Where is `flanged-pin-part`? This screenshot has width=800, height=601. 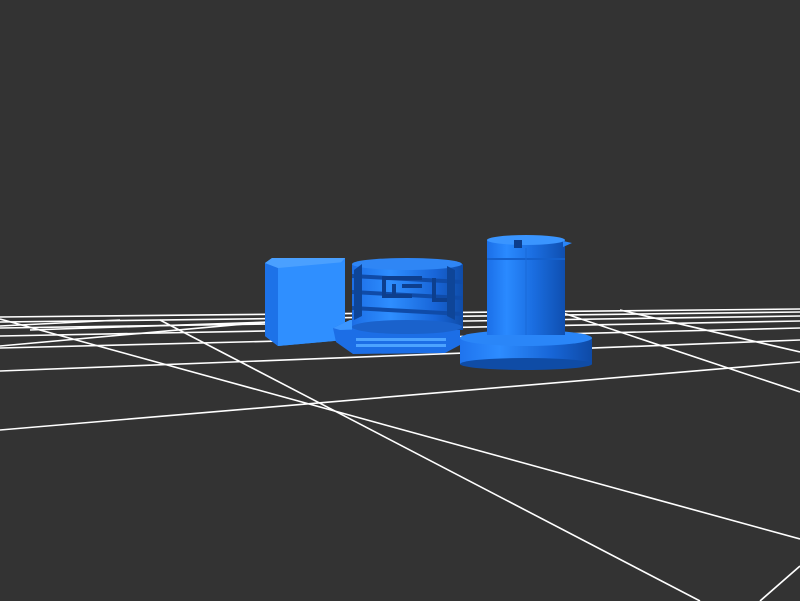 flanged-pin-part is located at coordinates (526, 302).